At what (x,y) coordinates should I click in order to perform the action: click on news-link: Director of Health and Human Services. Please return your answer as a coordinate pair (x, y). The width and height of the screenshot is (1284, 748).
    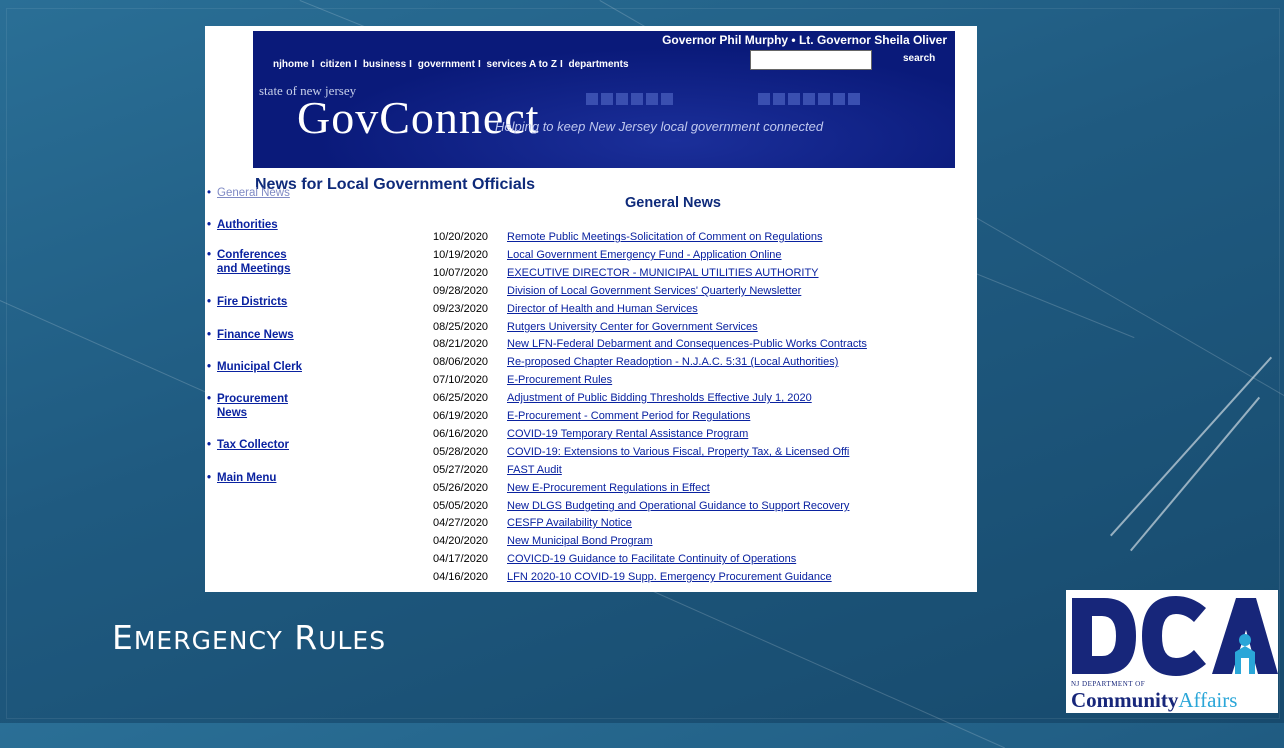
    Looking at the image, I should click on (602, 309).